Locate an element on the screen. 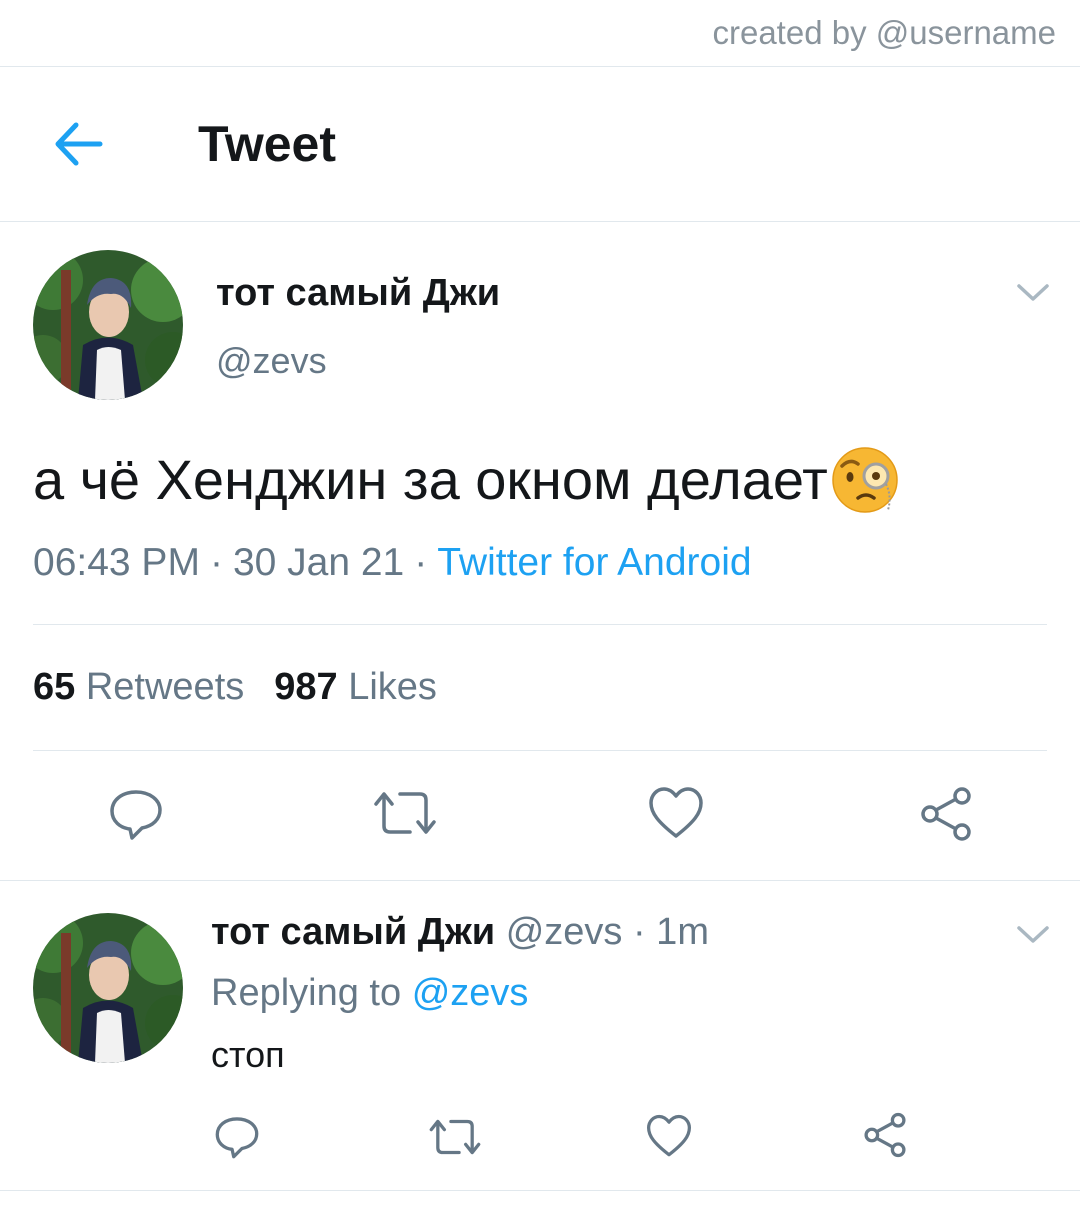 The image size is (1080, 1208). page-title: Tweet is located at coordinates (267, 144).